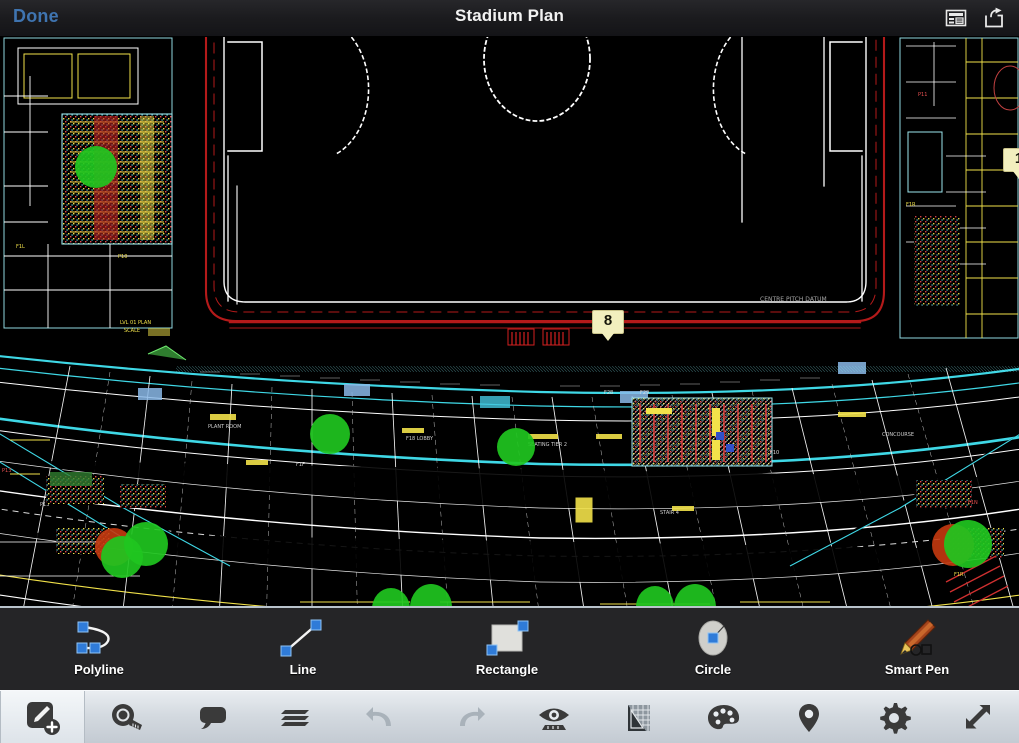  I want to click on top-navigation-bar: Done Stadium Plan, so click(509, 18).